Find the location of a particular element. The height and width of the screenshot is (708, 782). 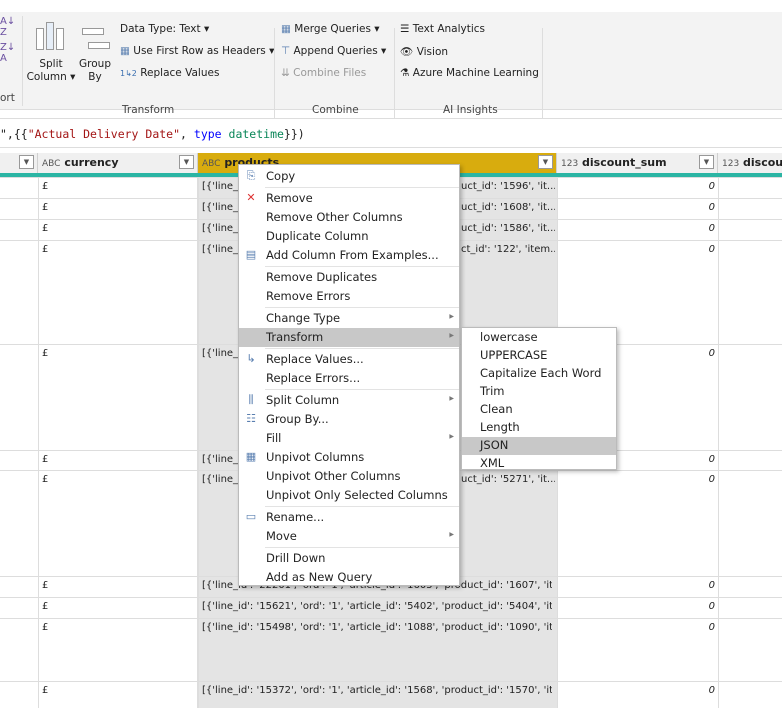

menu-item-remove-duplicates: Remove Duplicates is located at coordinates (349, 277).